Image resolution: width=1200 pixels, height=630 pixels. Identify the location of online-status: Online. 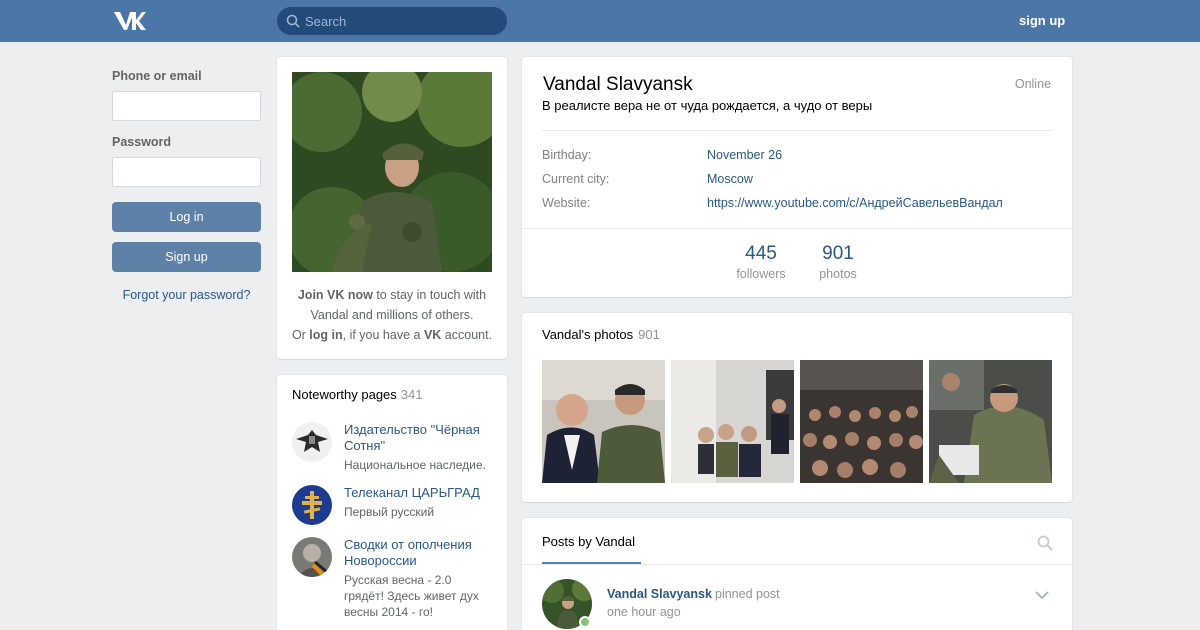
(1032, 84).